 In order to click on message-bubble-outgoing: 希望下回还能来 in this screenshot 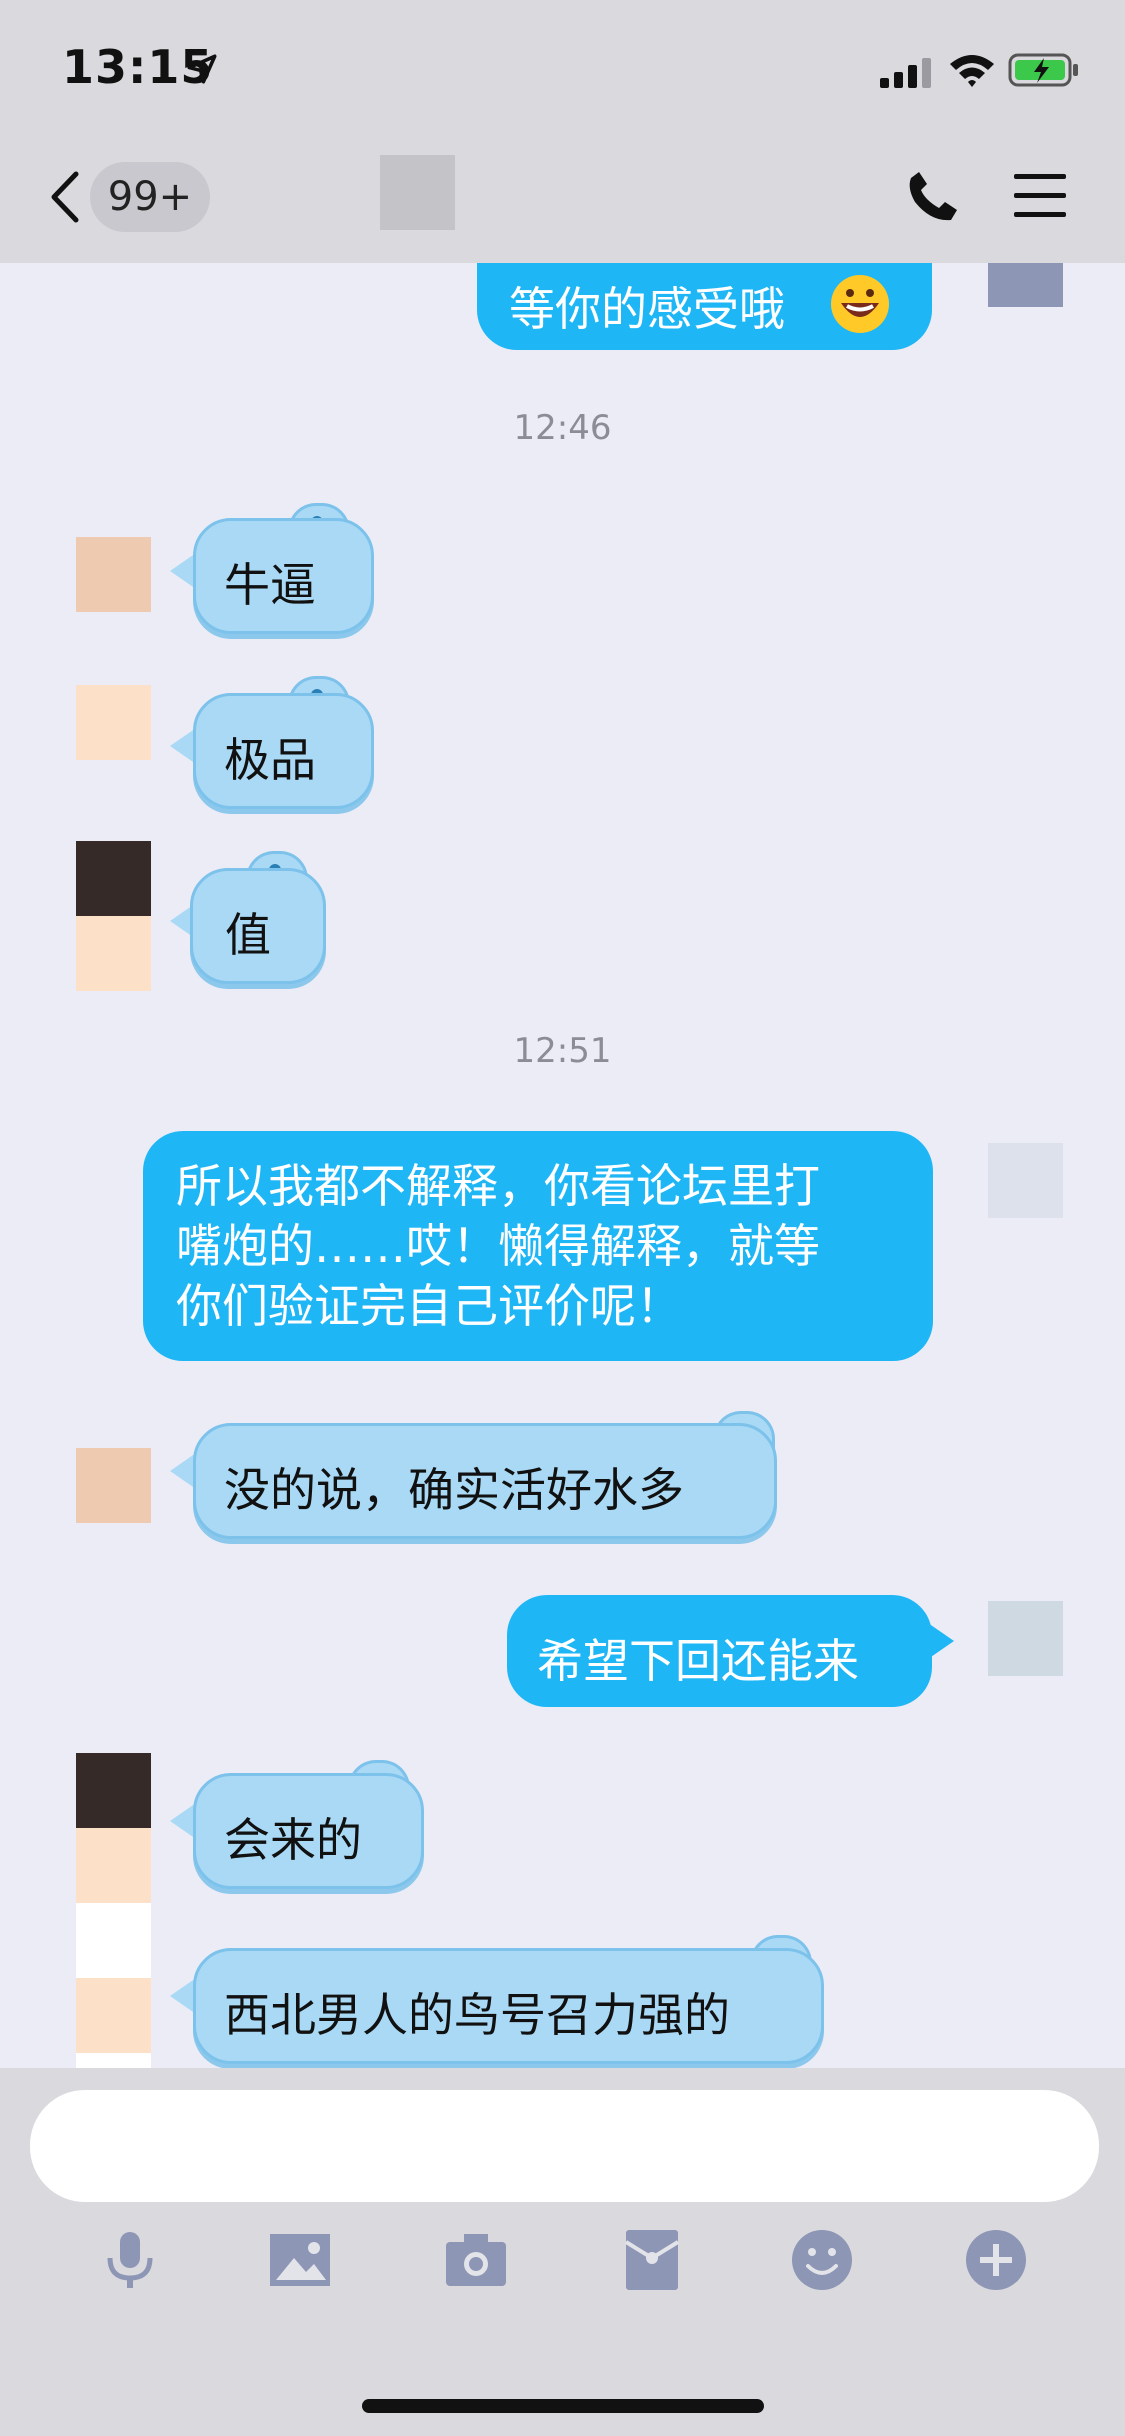, I will do `click(719, 1651)`.